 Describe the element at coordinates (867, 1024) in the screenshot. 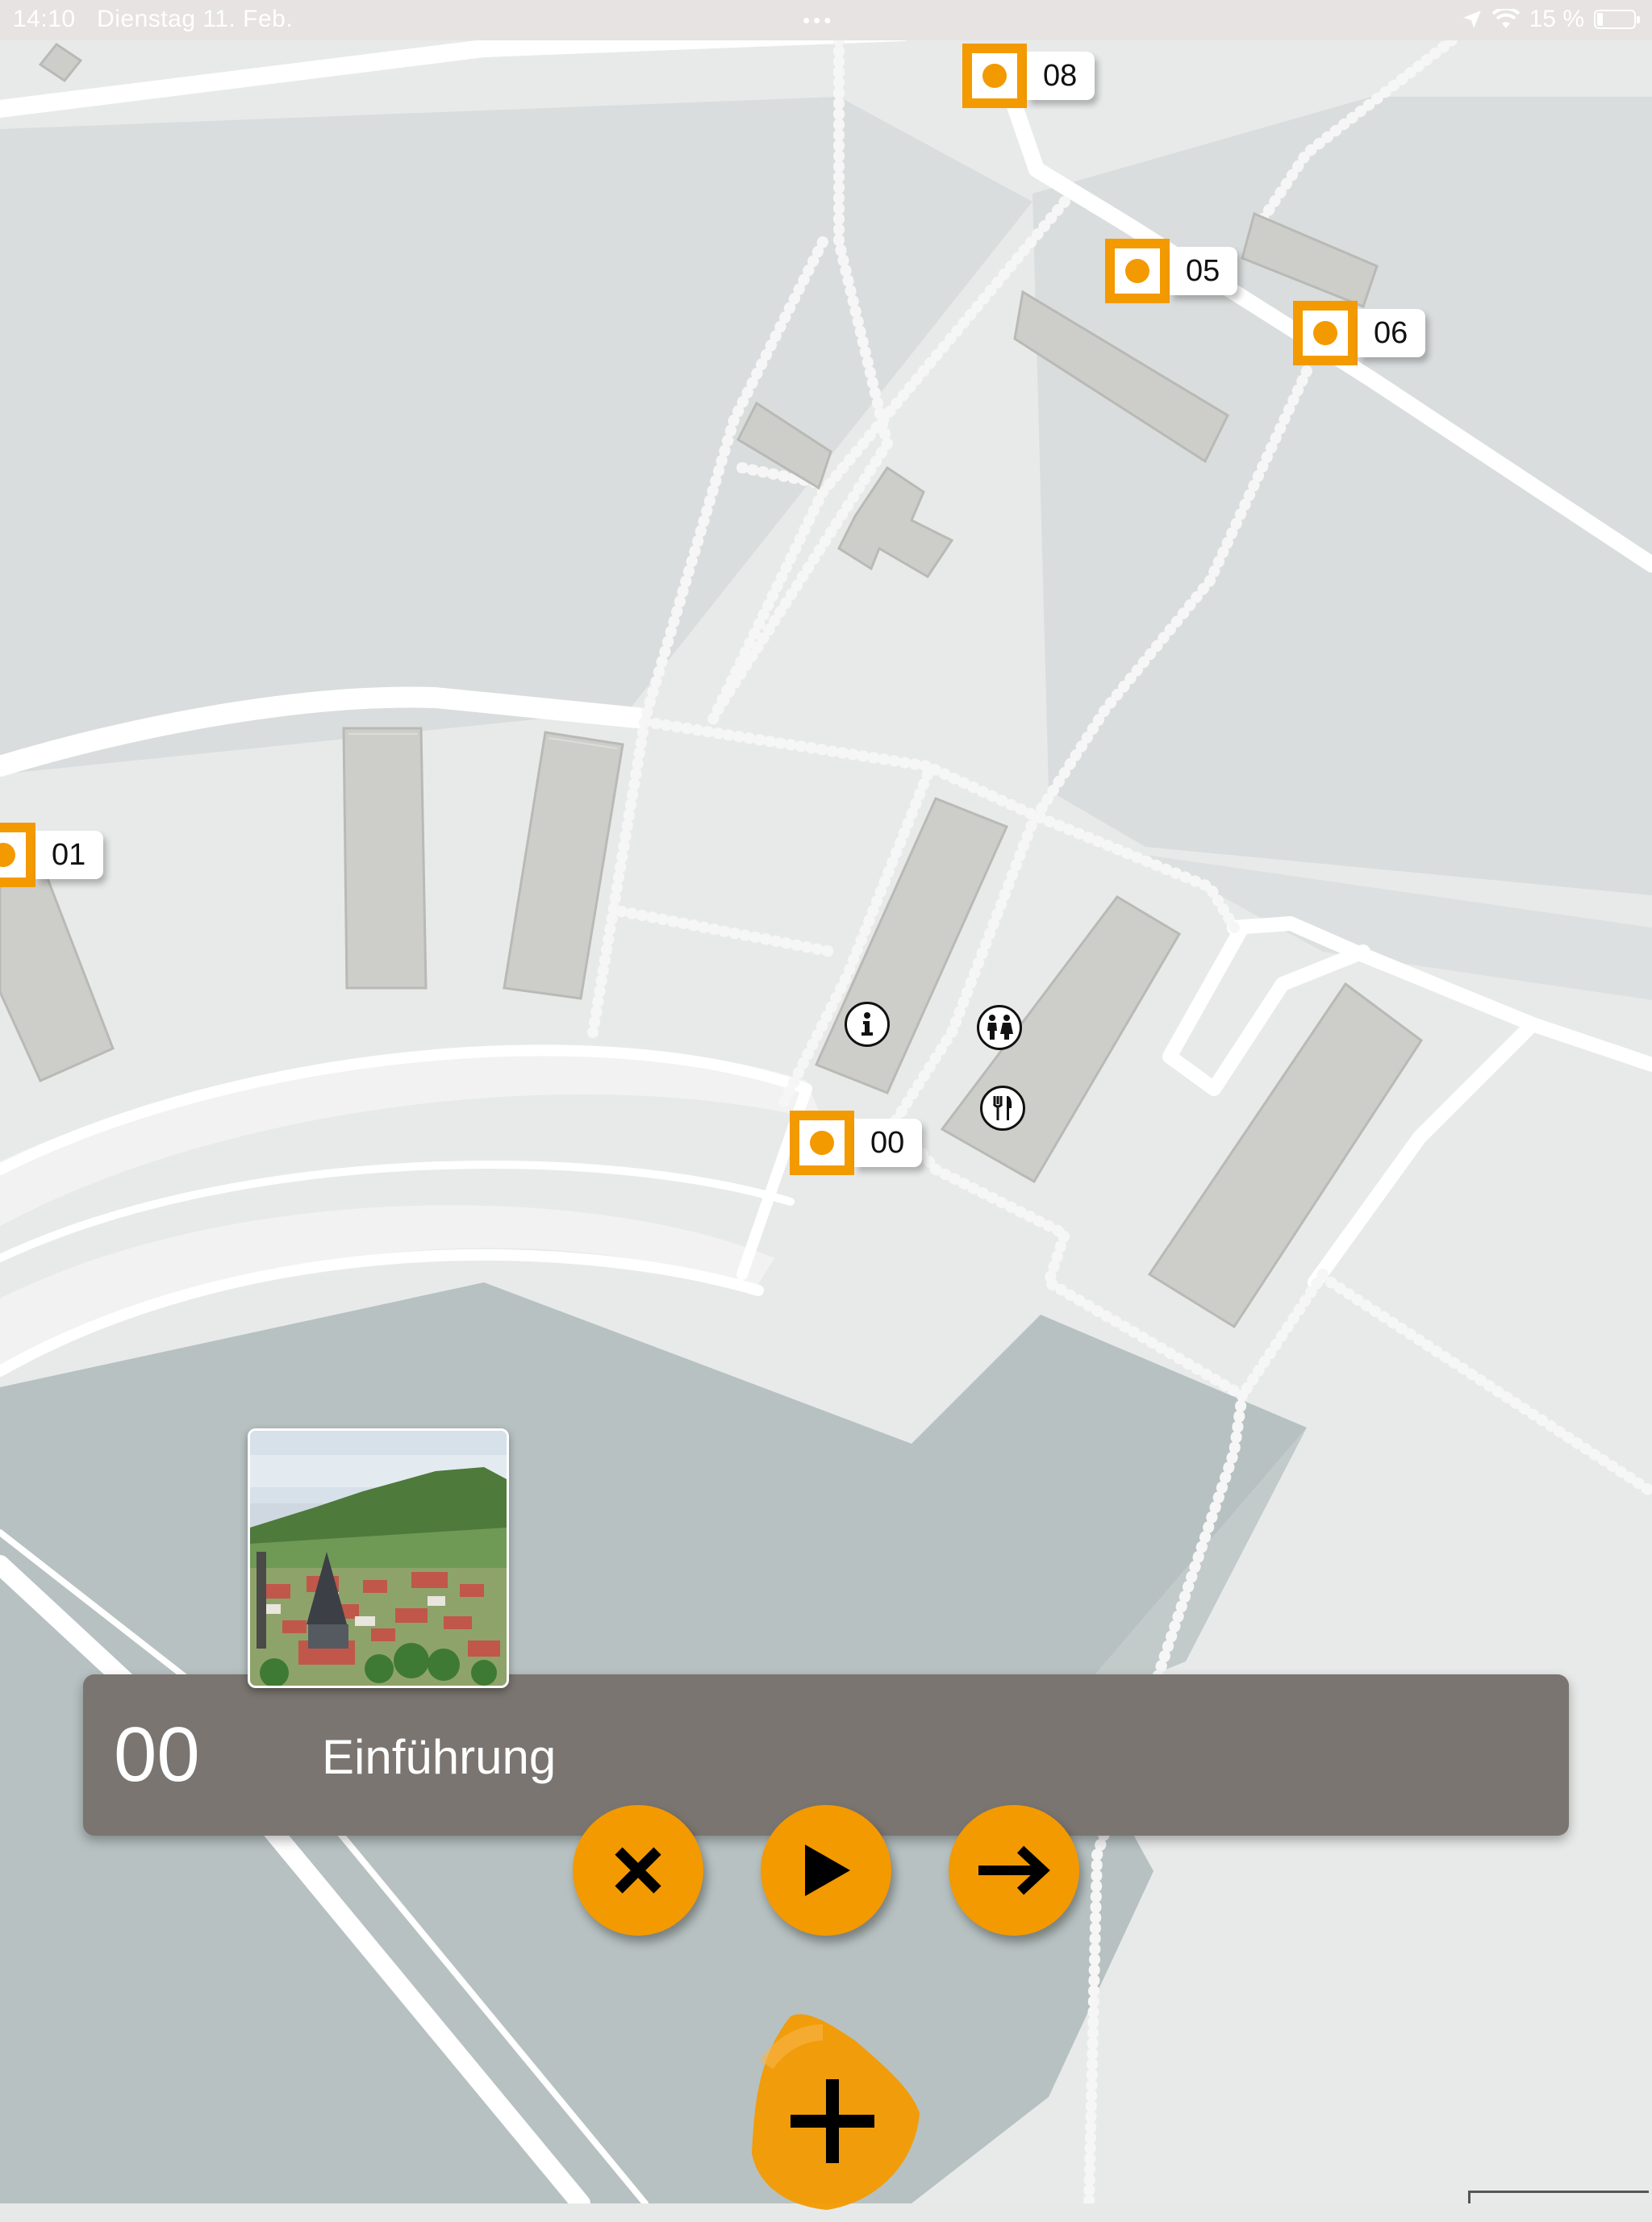

I see `info-icon` at that location.